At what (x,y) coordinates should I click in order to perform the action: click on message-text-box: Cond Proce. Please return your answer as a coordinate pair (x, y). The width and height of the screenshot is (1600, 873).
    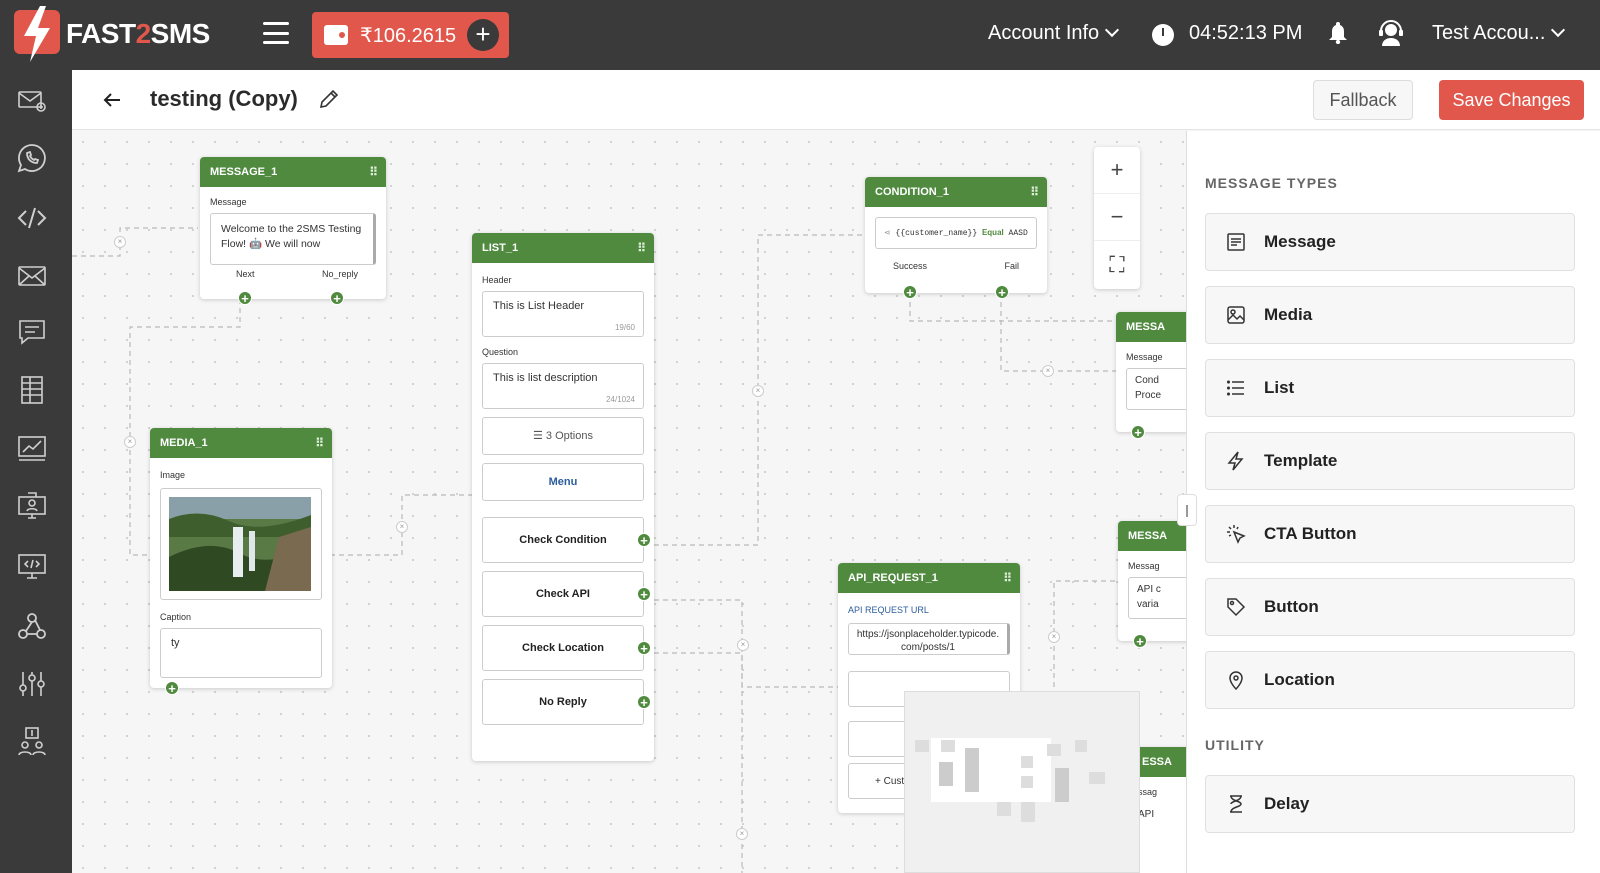
    Looking at the image, I should click on (1156, 389).